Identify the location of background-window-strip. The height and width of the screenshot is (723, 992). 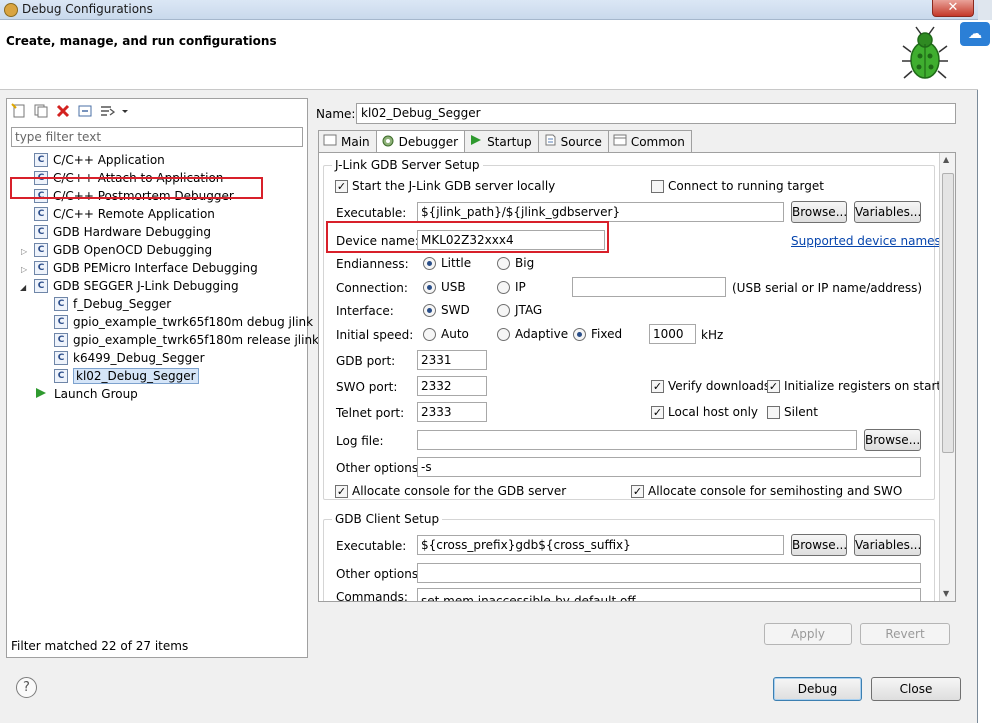
(985, 371).